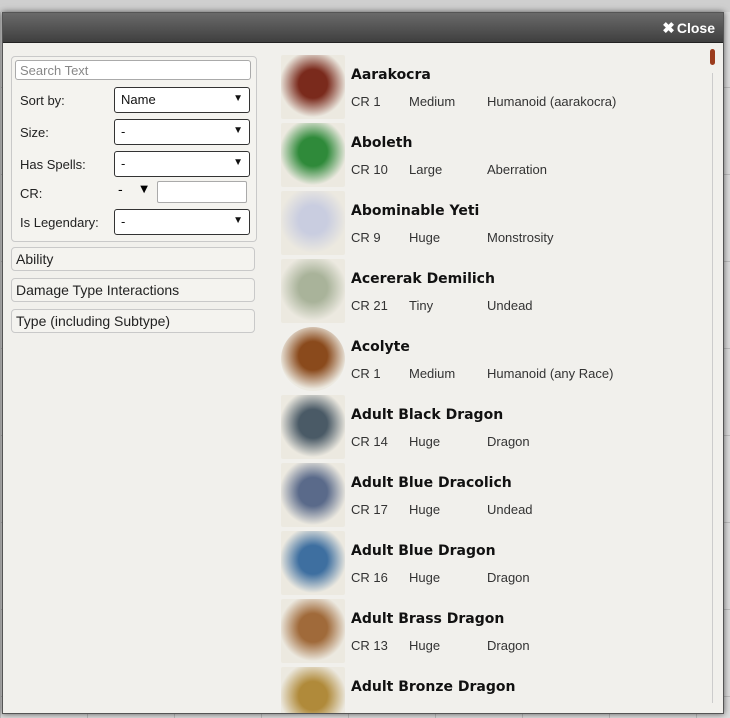 The height and width of the screenshot is (718, 730). What do you see at coordinates (491, 632) in the screenshot?
I see `monster-row: Adult Brass Dragon CR 13 Huge Dragon` at bounding box center [491, 632].